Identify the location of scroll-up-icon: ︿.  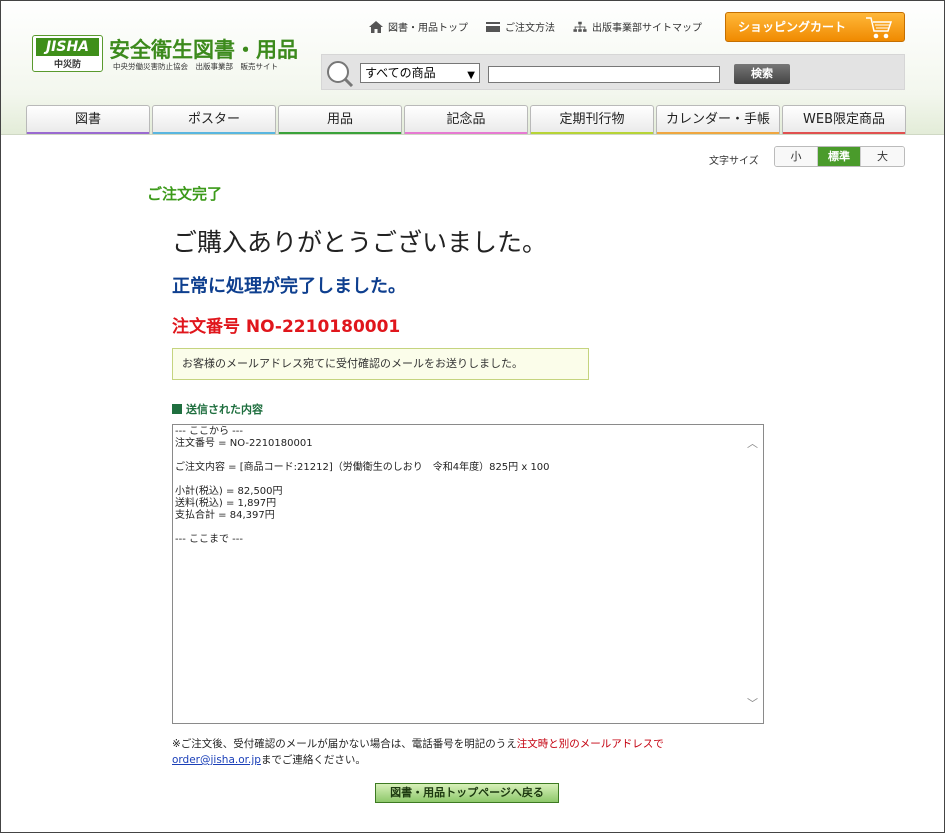
(752, 443).